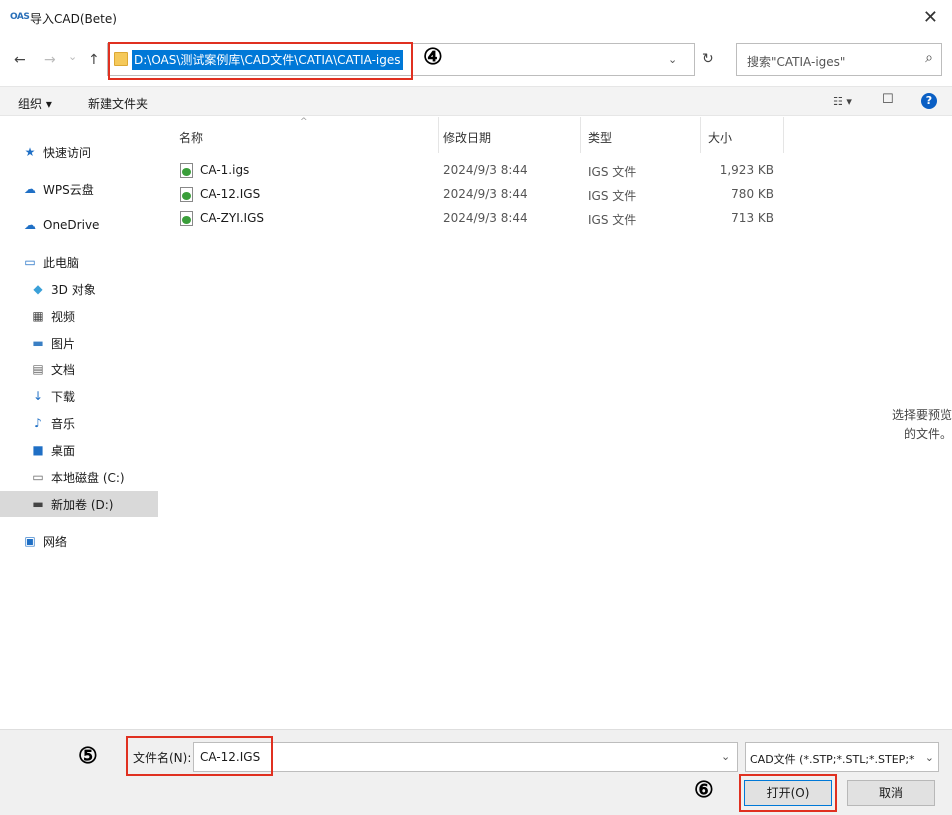  What do you see at coordinates (61, 262) in the screenshot?
I see `sidebar-item-label: 此电脑` at bounding box center [61, 262].